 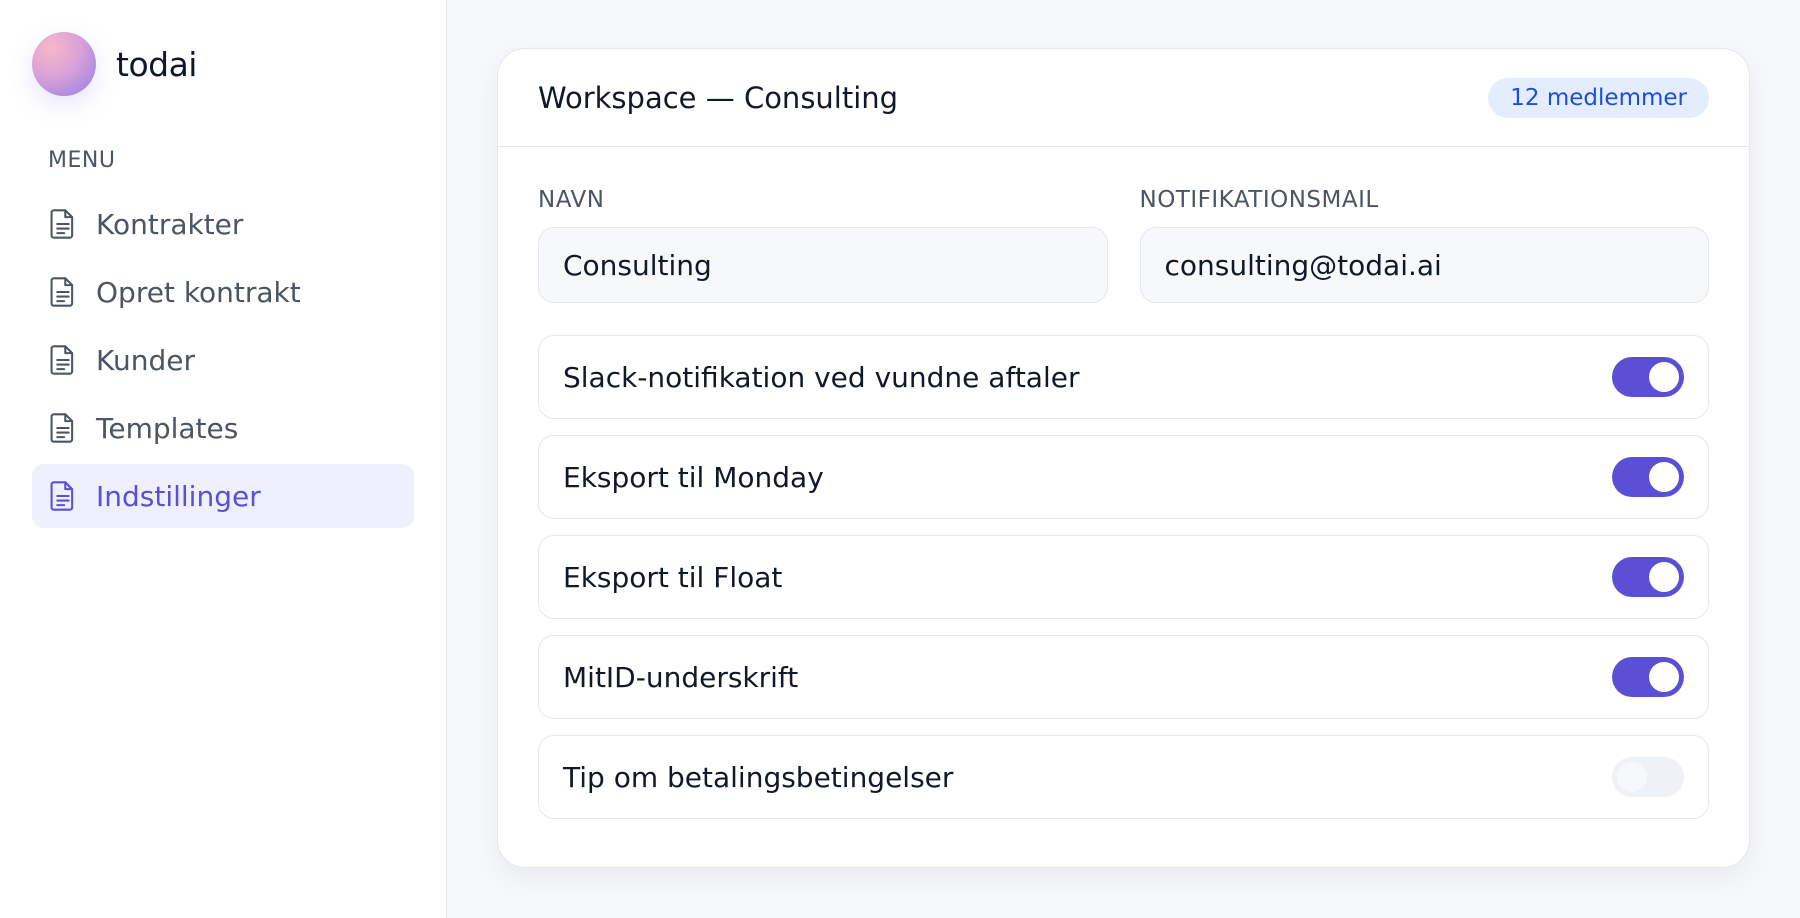 I want to click on toggle-row-payment-tip: Tip om betalingsbetingelser, so click(x=1123, y=777).